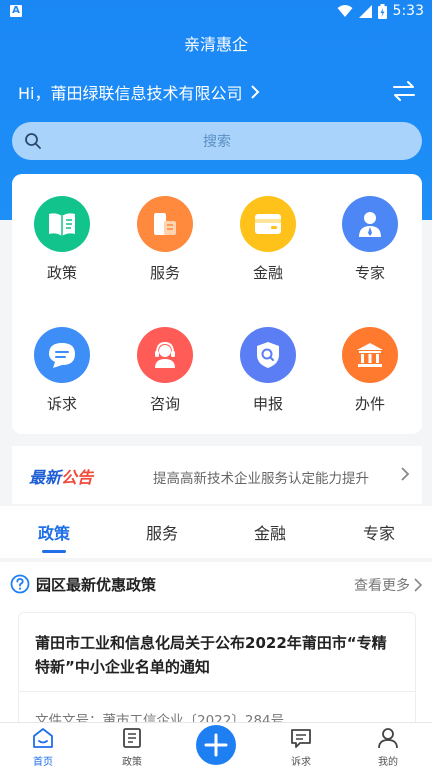 Image resolution: width=432 pixels, height=768 pixels. Describe the element at coordinates (45, 477) in the screenshot. I see `announcement-logo-part1: 最新` at that location.